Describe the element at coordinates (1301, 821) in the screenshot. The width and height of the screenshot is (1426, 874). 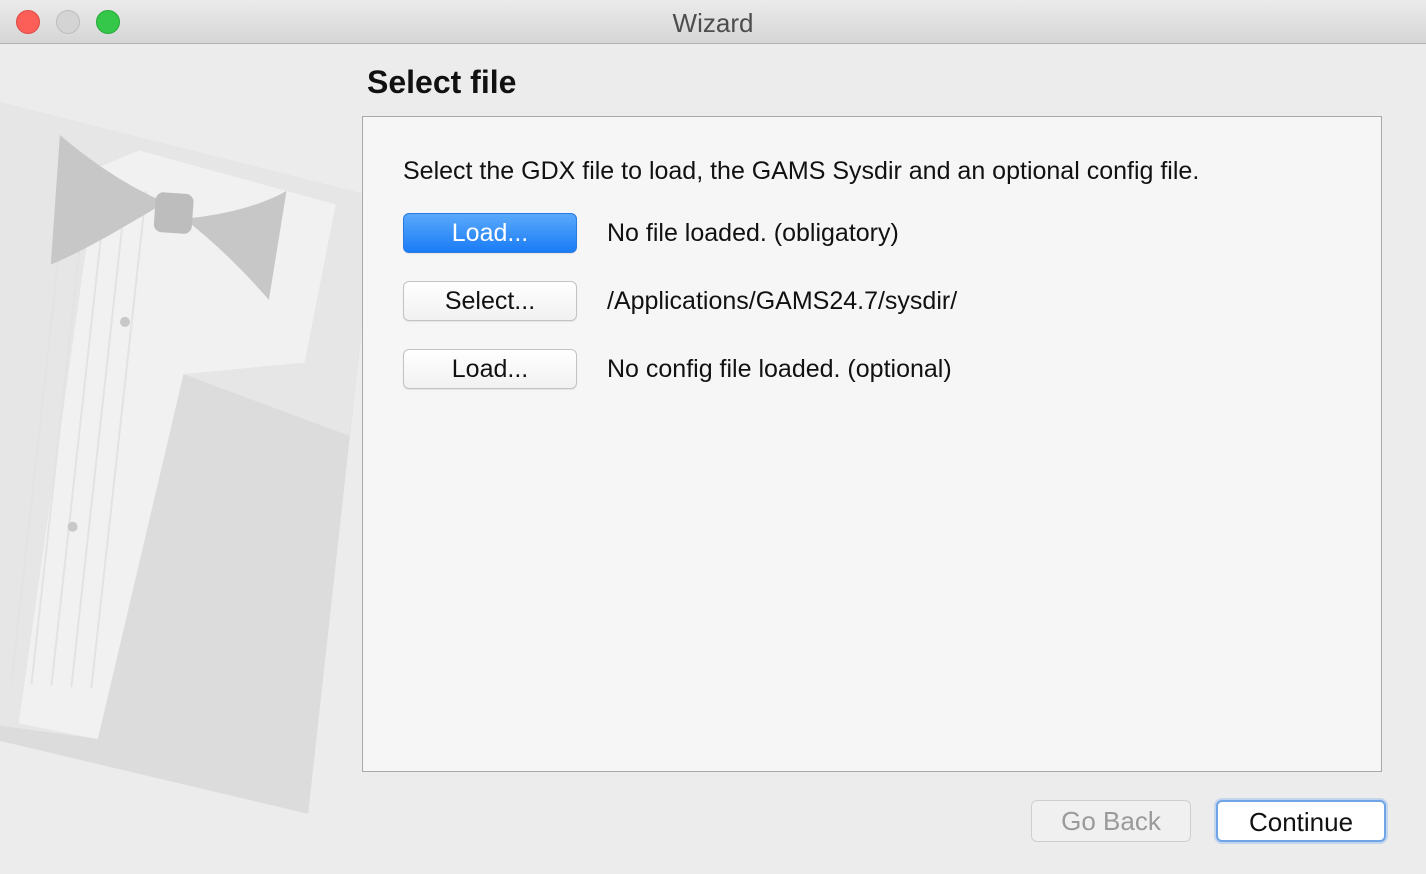
I see `continue-button: Continue` at that location.